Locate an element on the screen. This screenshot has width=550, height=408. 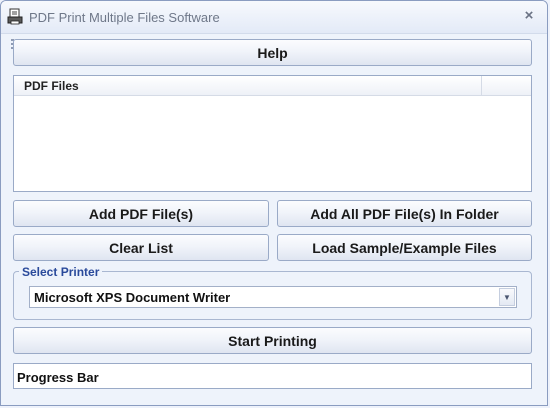
add-pdf-files-button: Add PDF File(s) is located at coordinates (141, 213).